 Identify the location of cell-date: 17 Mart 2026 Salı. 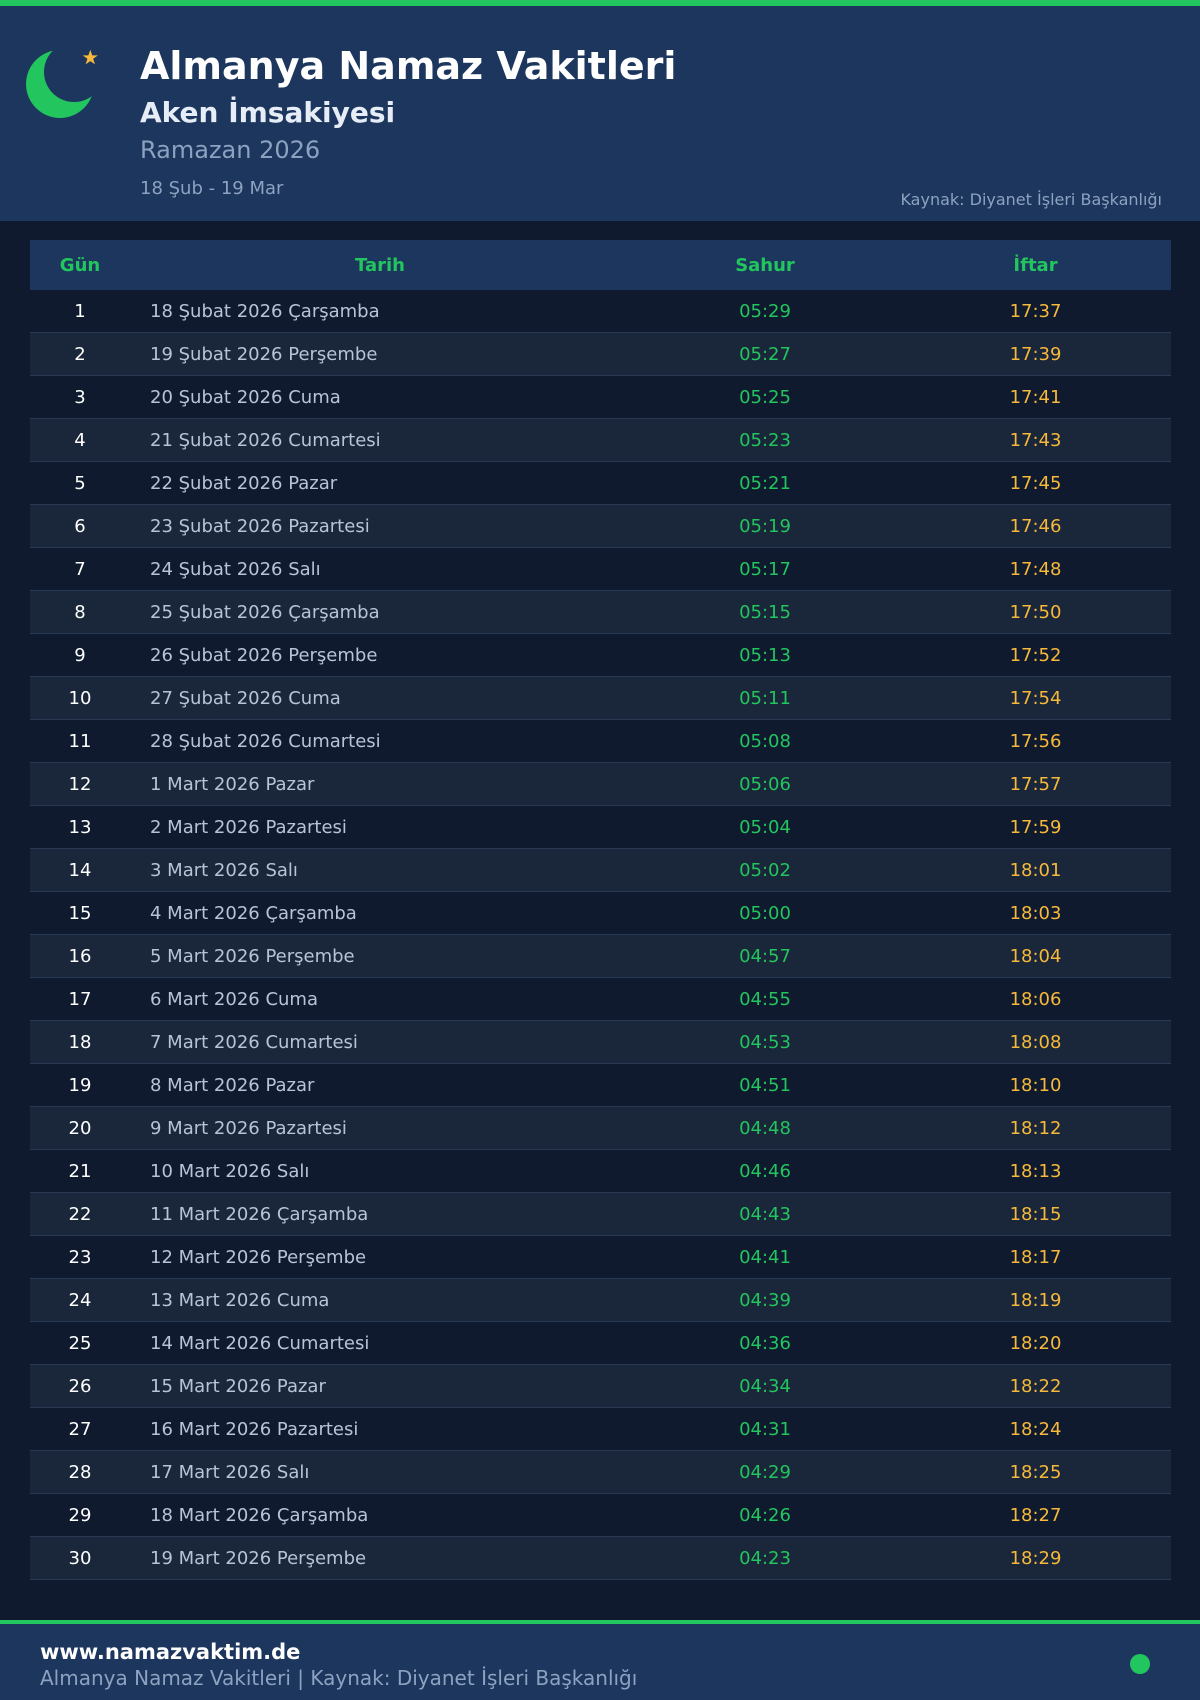
(230, 1472).